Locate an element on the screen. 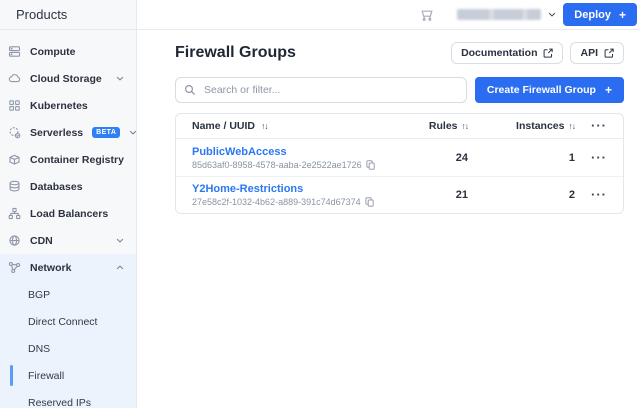 The image size is (640, 408). api-button: API is located at coordinates (597, 53).